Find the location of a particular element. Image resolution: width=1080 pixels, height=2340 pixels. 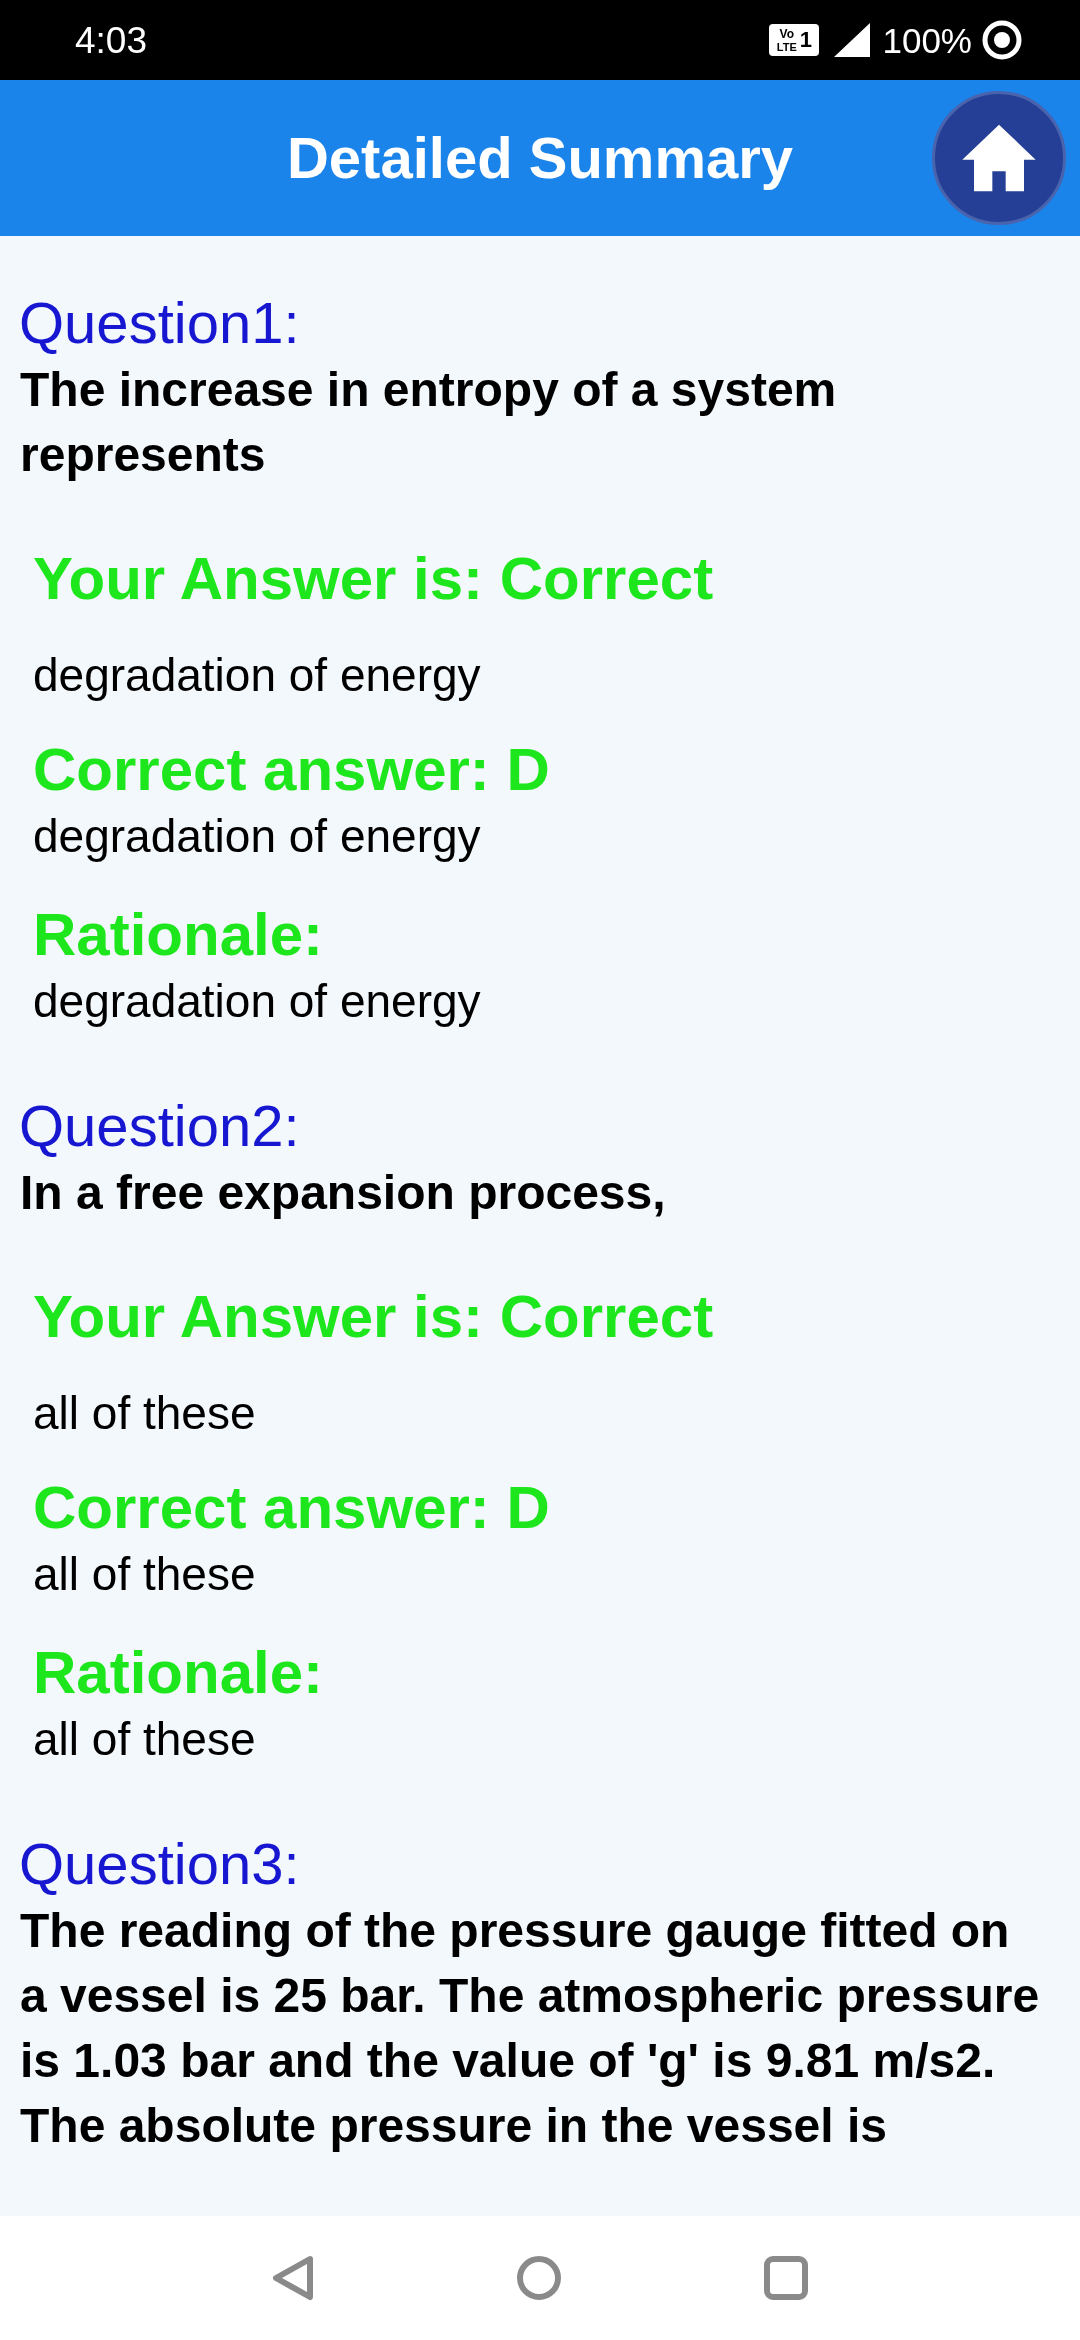

rationale-text: all of these is located at coordinates (144, 1739).